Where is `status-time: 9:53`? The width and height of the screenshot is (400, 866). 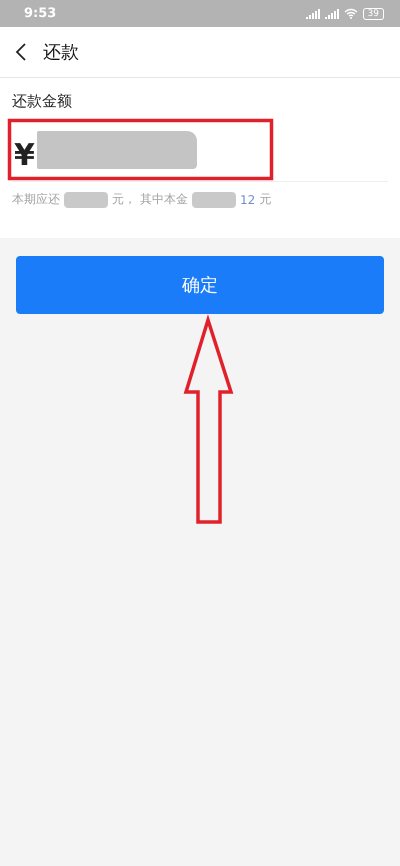 status-time: 9:53 is located at coordinates (40, 13).